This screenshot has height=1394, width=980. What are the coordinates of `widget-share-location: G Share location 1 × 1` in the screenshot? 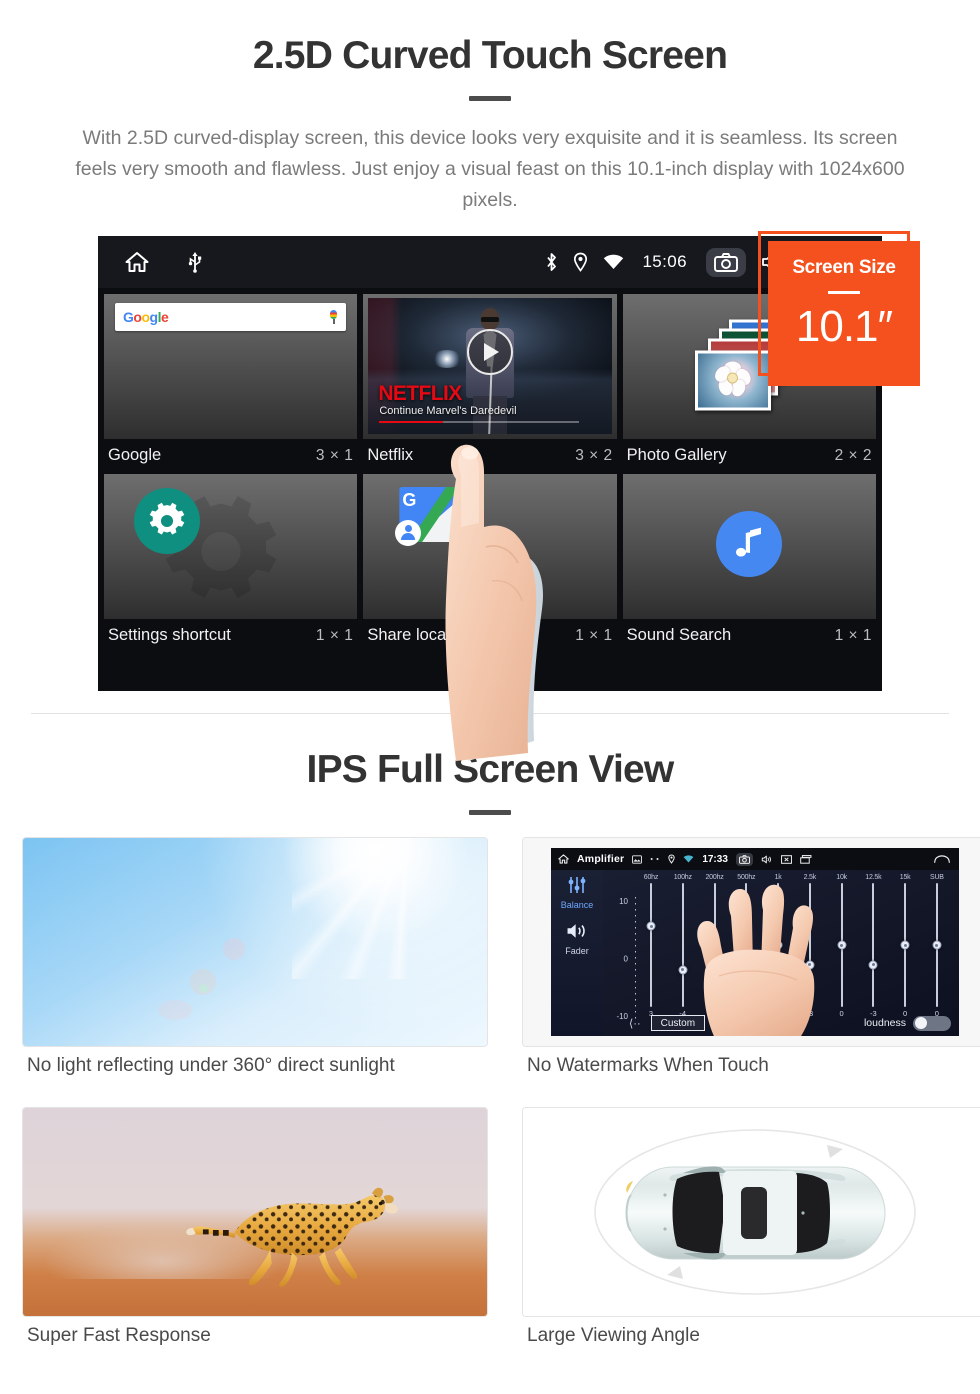 It's located at (490, 564).